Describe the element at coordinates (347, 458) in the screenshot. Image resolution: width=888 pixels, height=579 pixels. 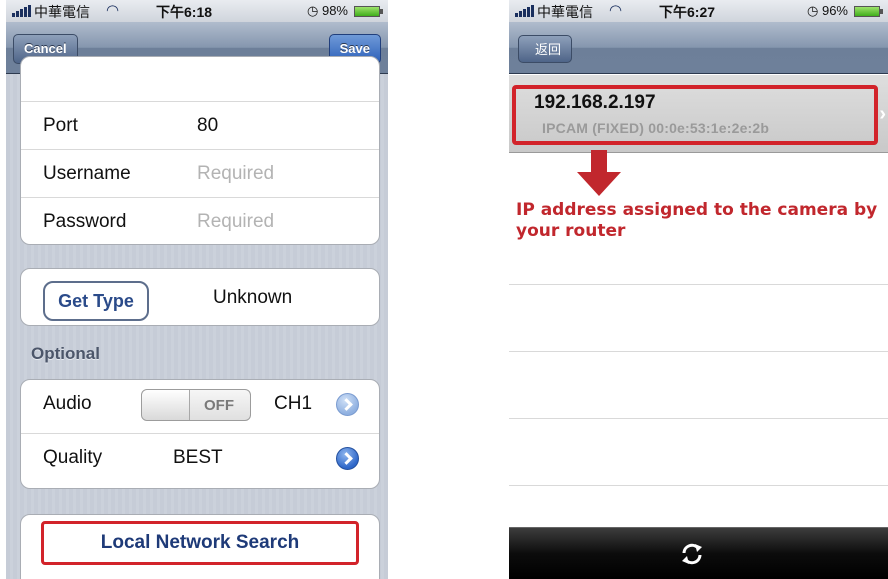
I see `quality-disclosure-icon` at that location.